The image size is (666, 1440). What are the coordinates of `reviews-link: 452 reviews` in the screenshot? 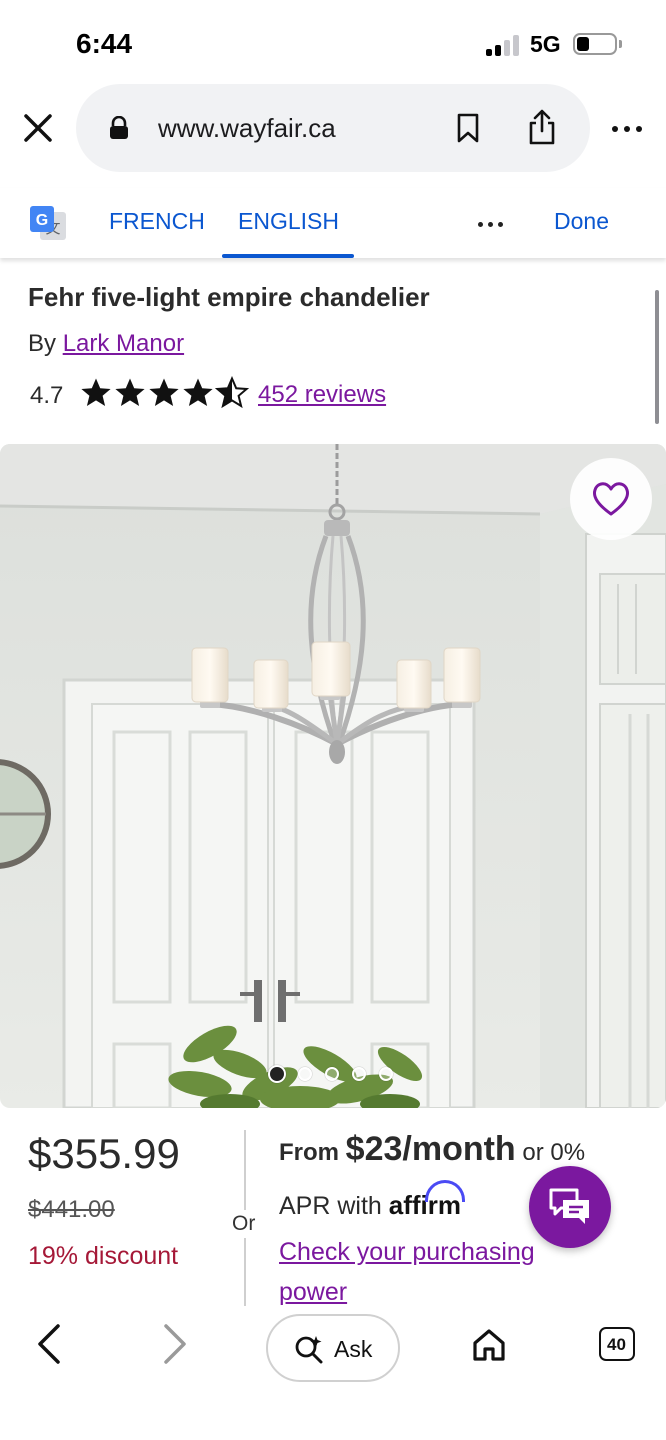 It's located at (322, 395).